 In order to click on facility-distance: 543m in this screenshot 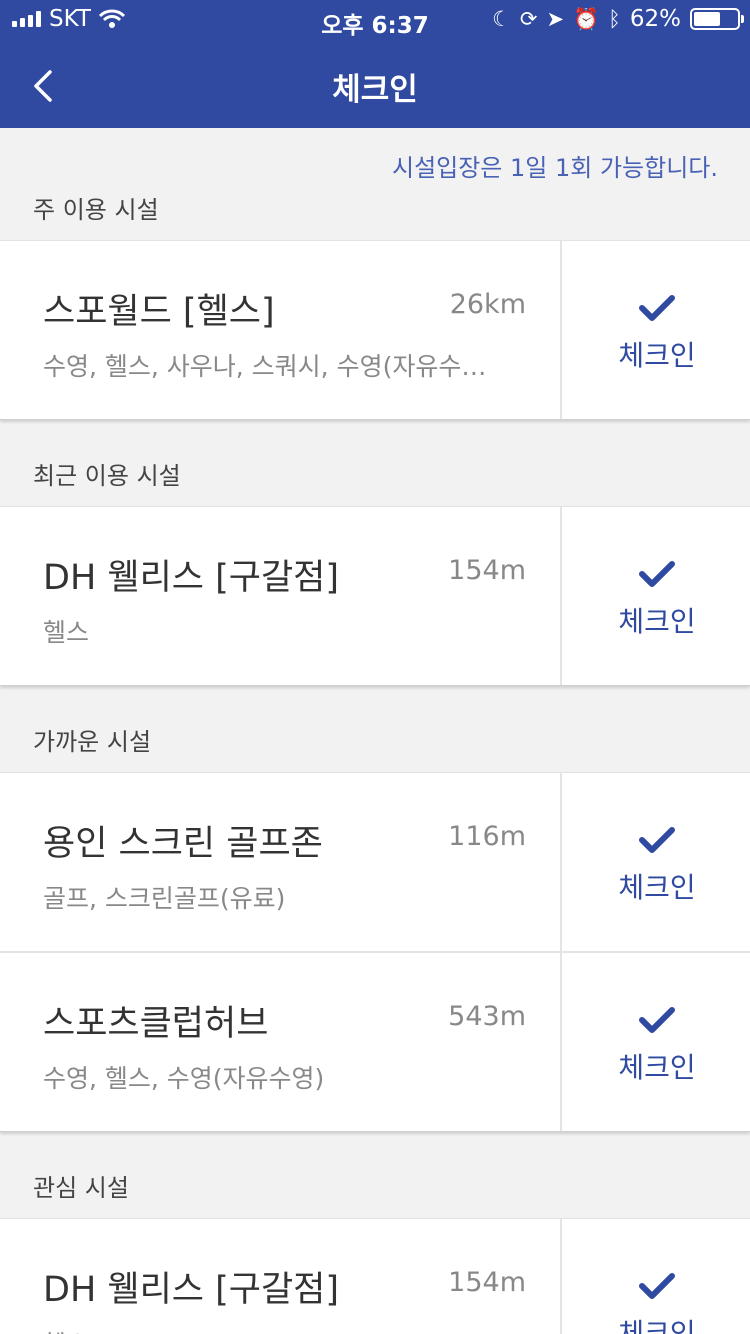, I will do `click(487, 1016)`.